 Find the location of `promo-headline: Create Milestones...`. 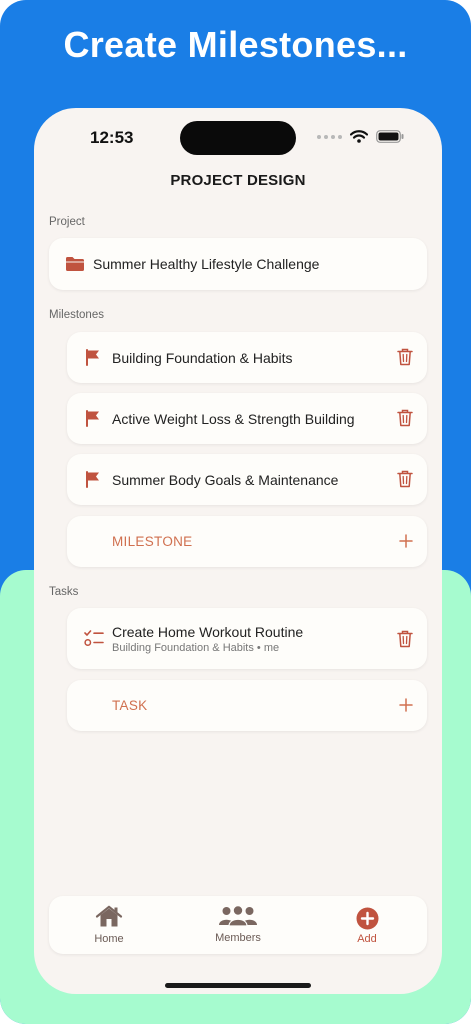

promo-headline: Create Milestones... is located at coordinates (235, 44).